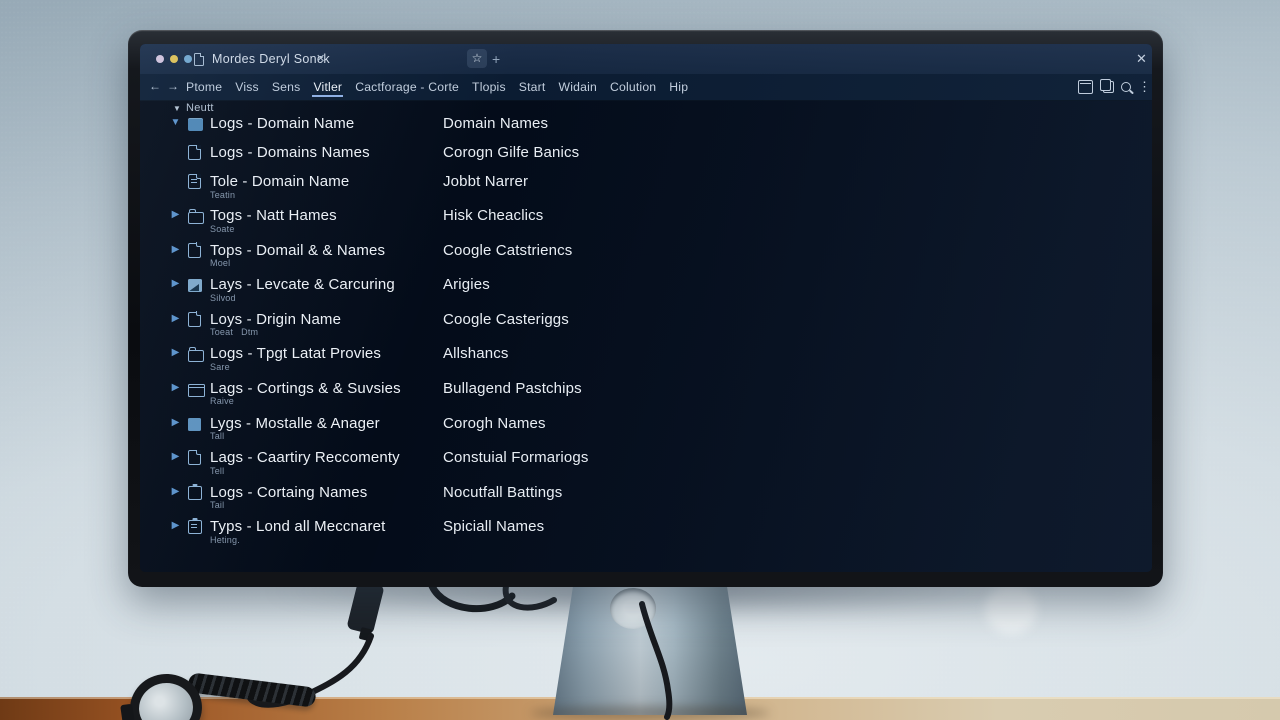  What do you see at coordinates (496, 59) in the screenshot?
I see `new-tab-plus-icon: +` at bounding box center [496, 59].